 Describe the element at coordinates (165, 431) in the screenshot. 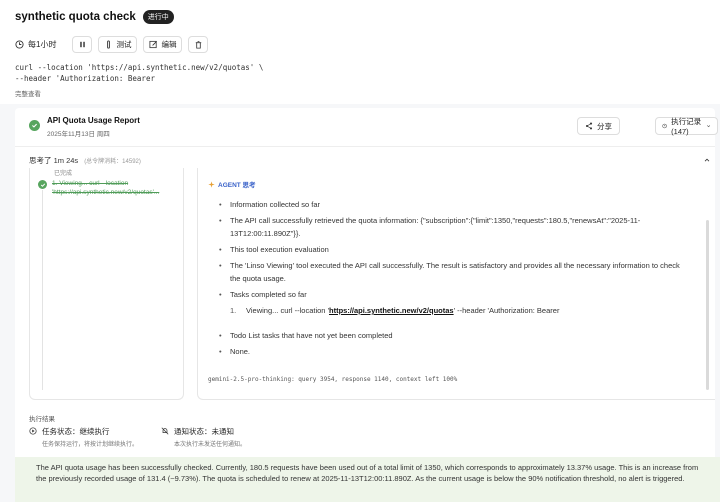

I see `bell-off-icon` at that location.